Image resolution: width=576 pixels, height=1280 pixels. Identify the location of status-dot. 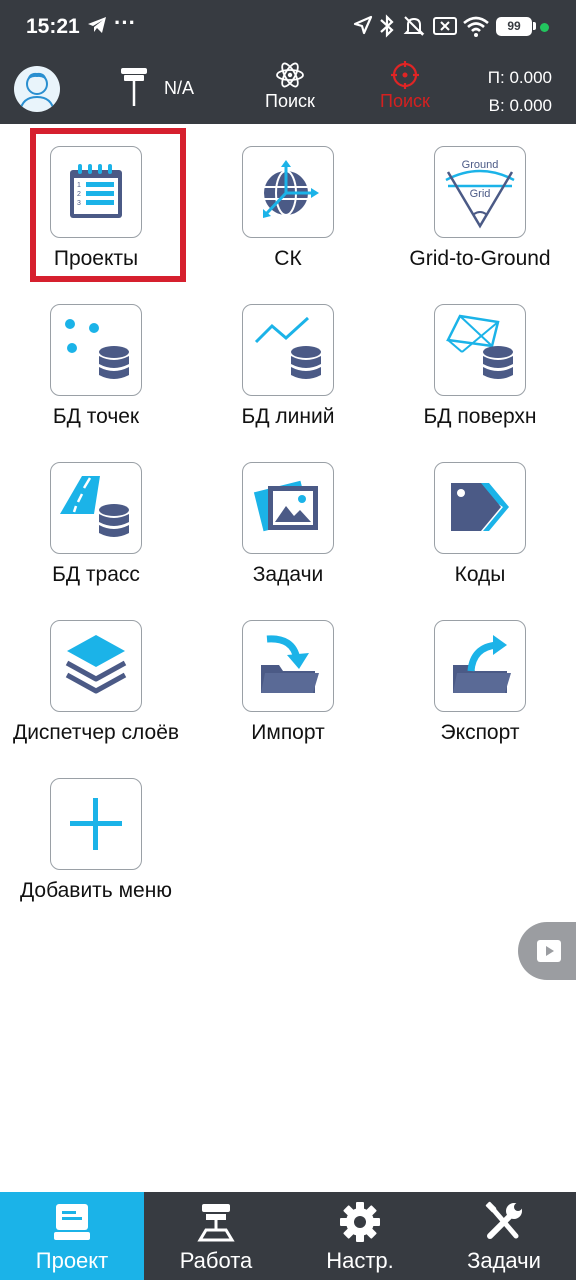
(544, 27).